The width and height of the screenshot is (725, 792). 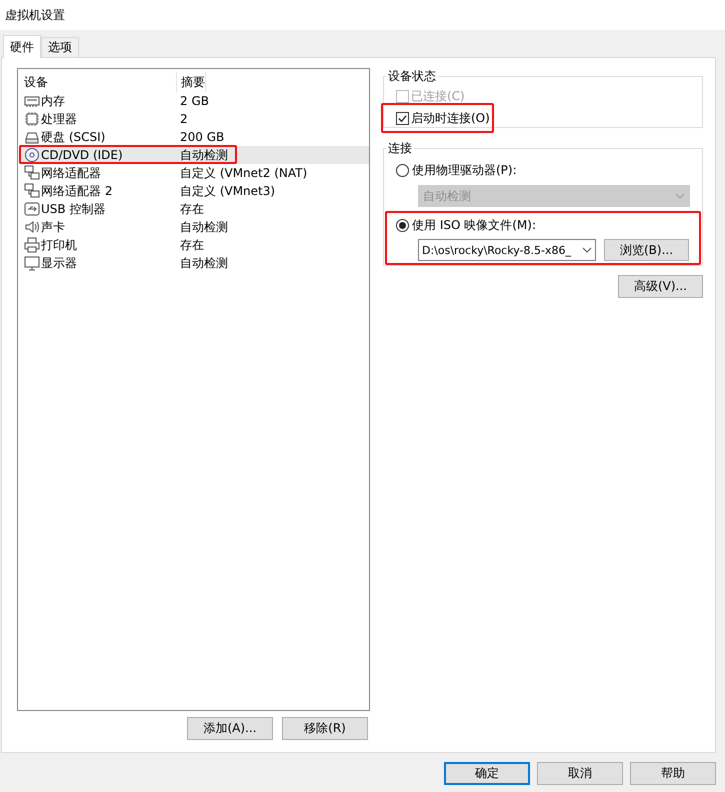 I want to click on device-row: USB 控制器 存在, so click(x=194, y=209).